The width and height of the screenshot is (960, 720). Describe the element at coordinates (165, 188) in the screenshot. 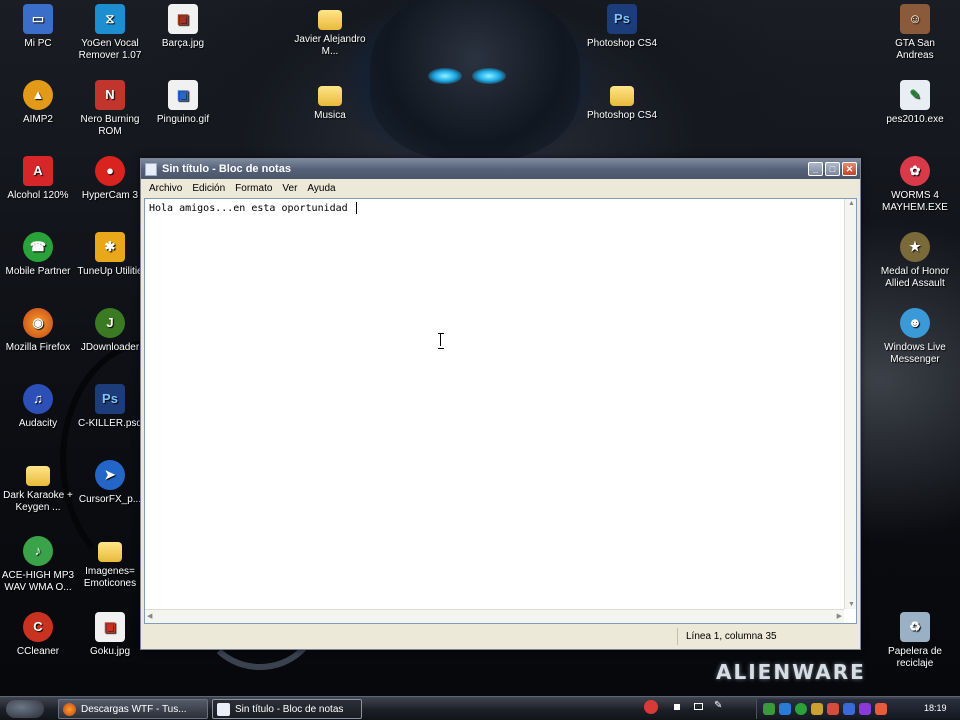

I see `menu-archivo: Archivo` at that location.